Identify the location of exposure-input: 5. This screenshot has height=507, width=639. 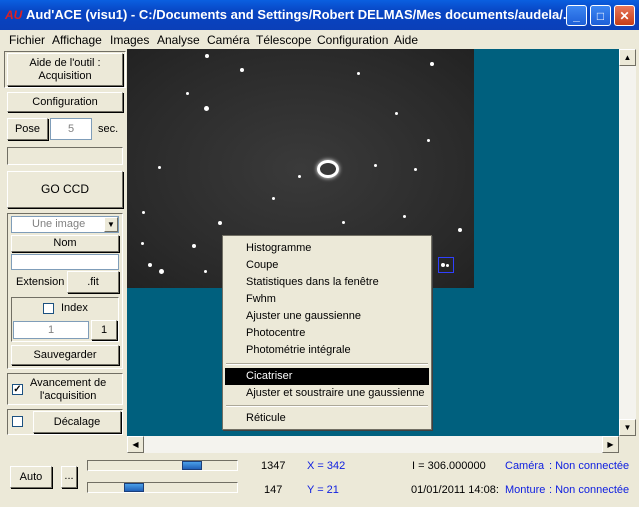
(71, 129).